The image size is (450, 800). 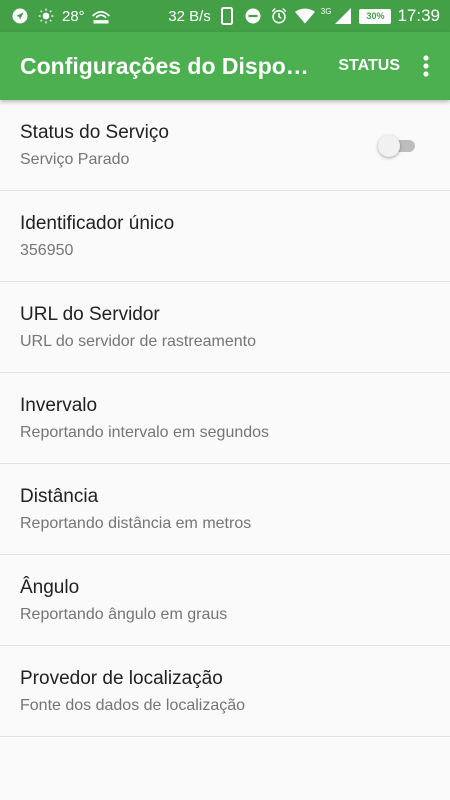 I want to click on pref-title: Distância, so click(x=59, y=496).